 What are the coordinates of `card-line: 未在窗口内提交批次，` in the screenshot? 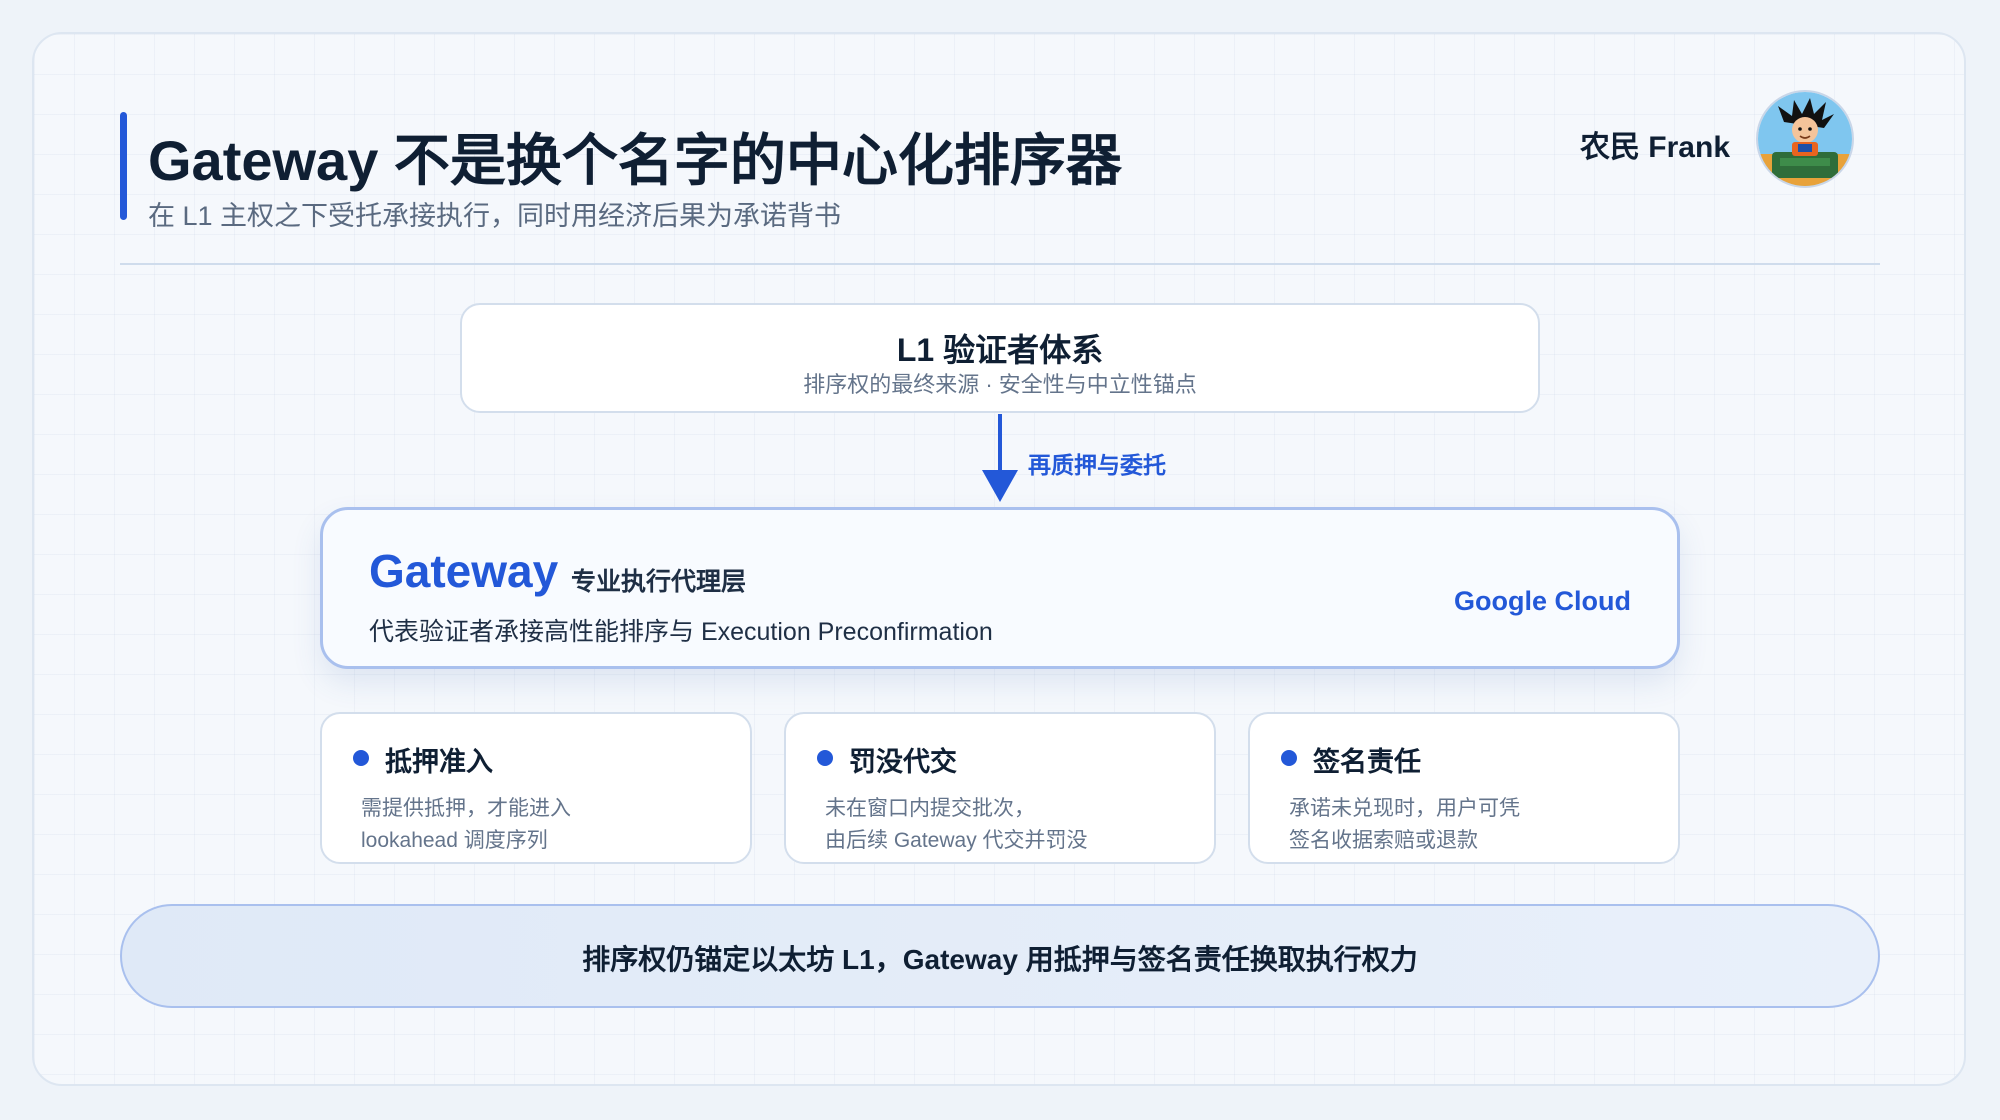 It's located at (930, 808).